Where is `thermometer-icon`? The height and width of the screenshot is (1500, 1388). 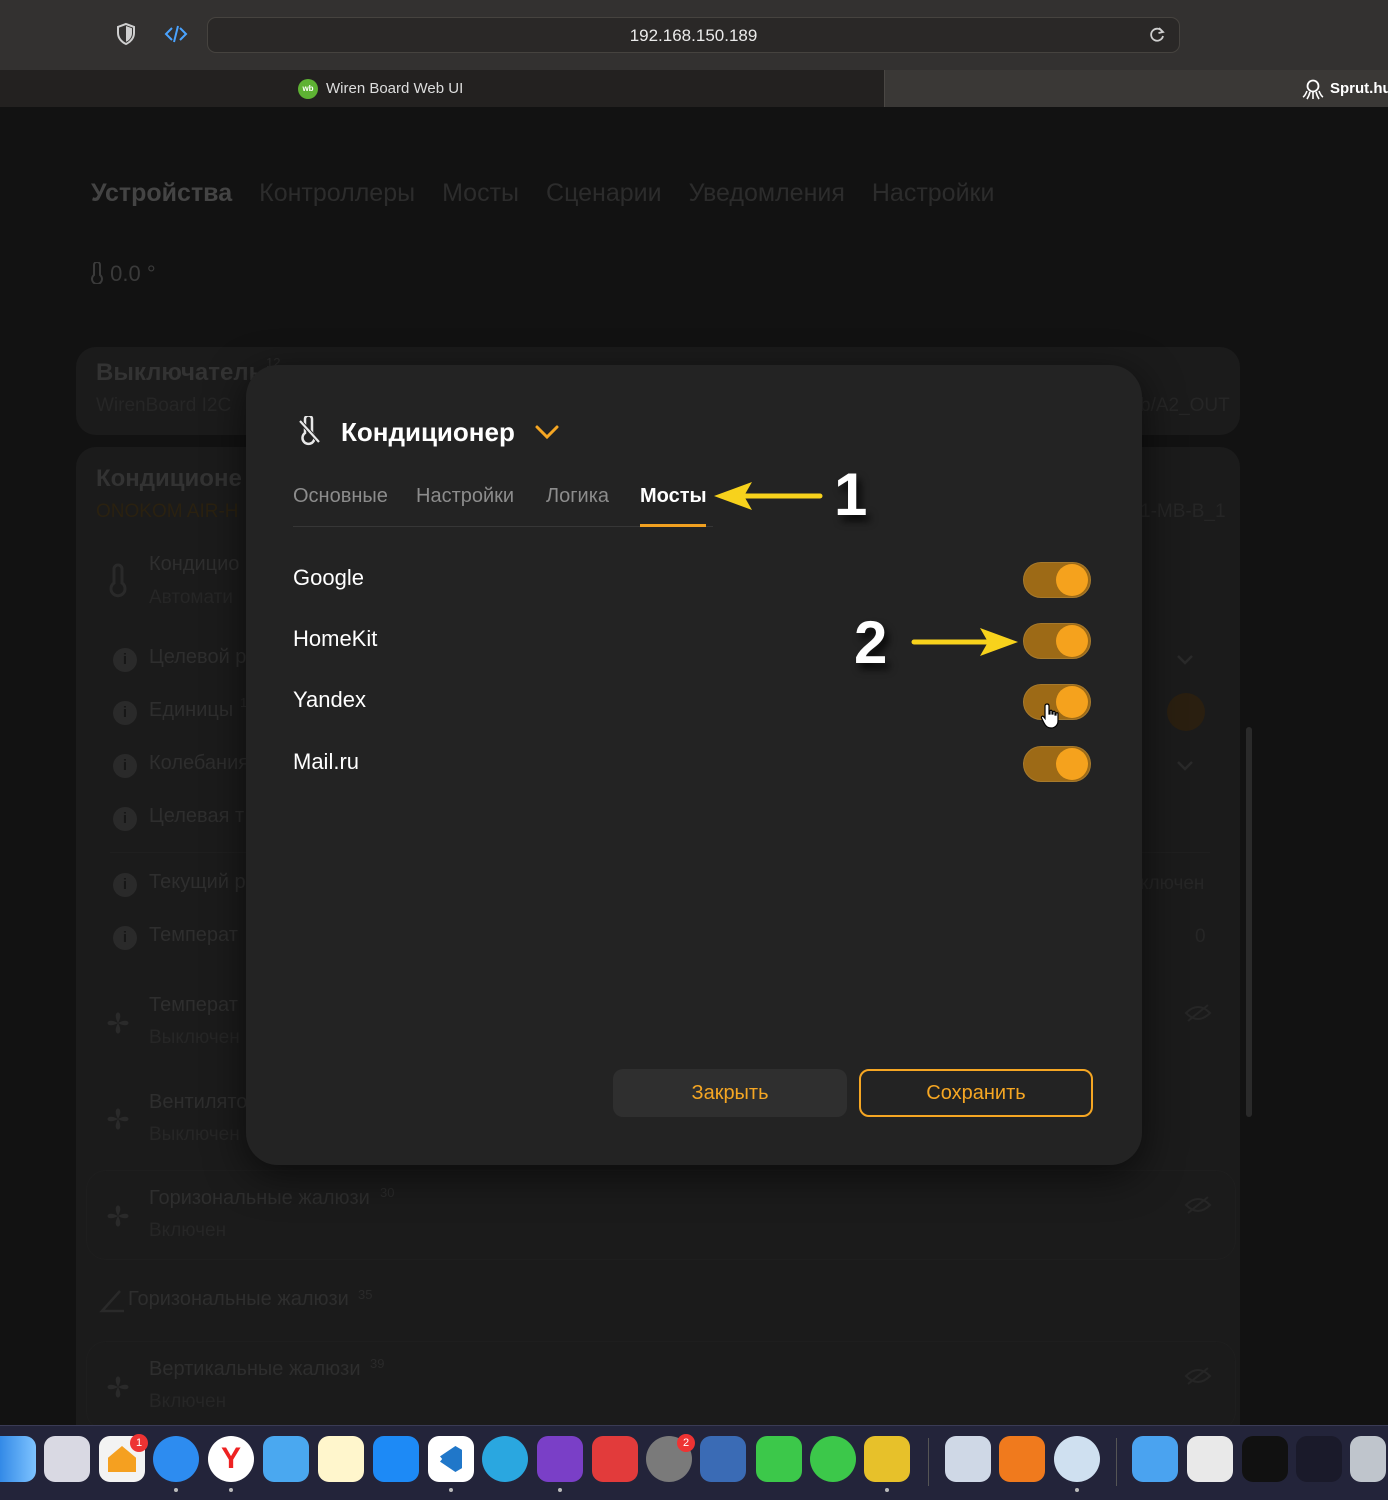 thermometer-icon is located at coordinates (309, 431).